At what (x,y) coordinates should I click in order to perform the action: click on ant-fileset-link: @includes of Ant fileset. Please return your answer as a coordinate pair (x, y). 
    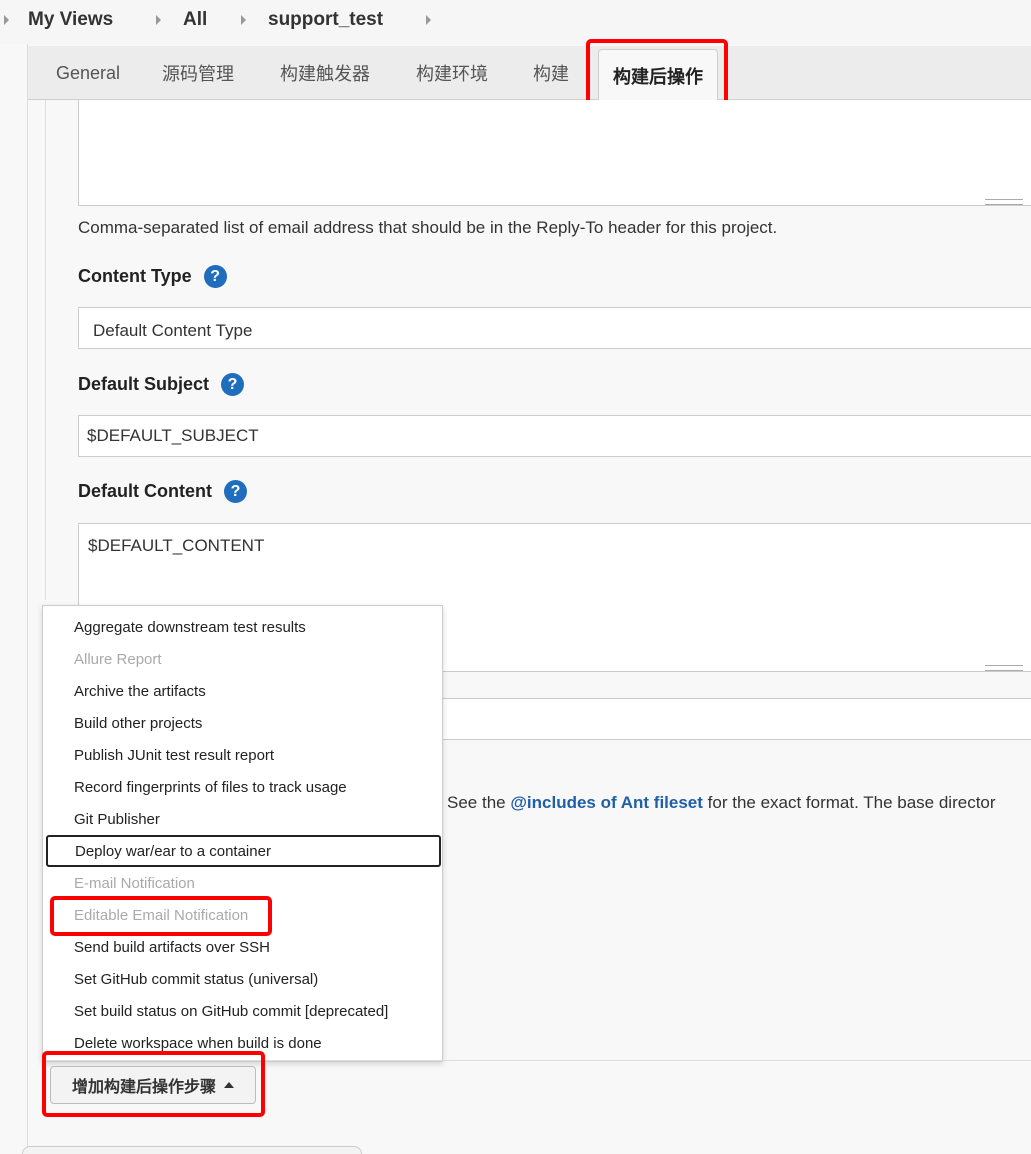
    Looking at the image, I should click on (606, 802).